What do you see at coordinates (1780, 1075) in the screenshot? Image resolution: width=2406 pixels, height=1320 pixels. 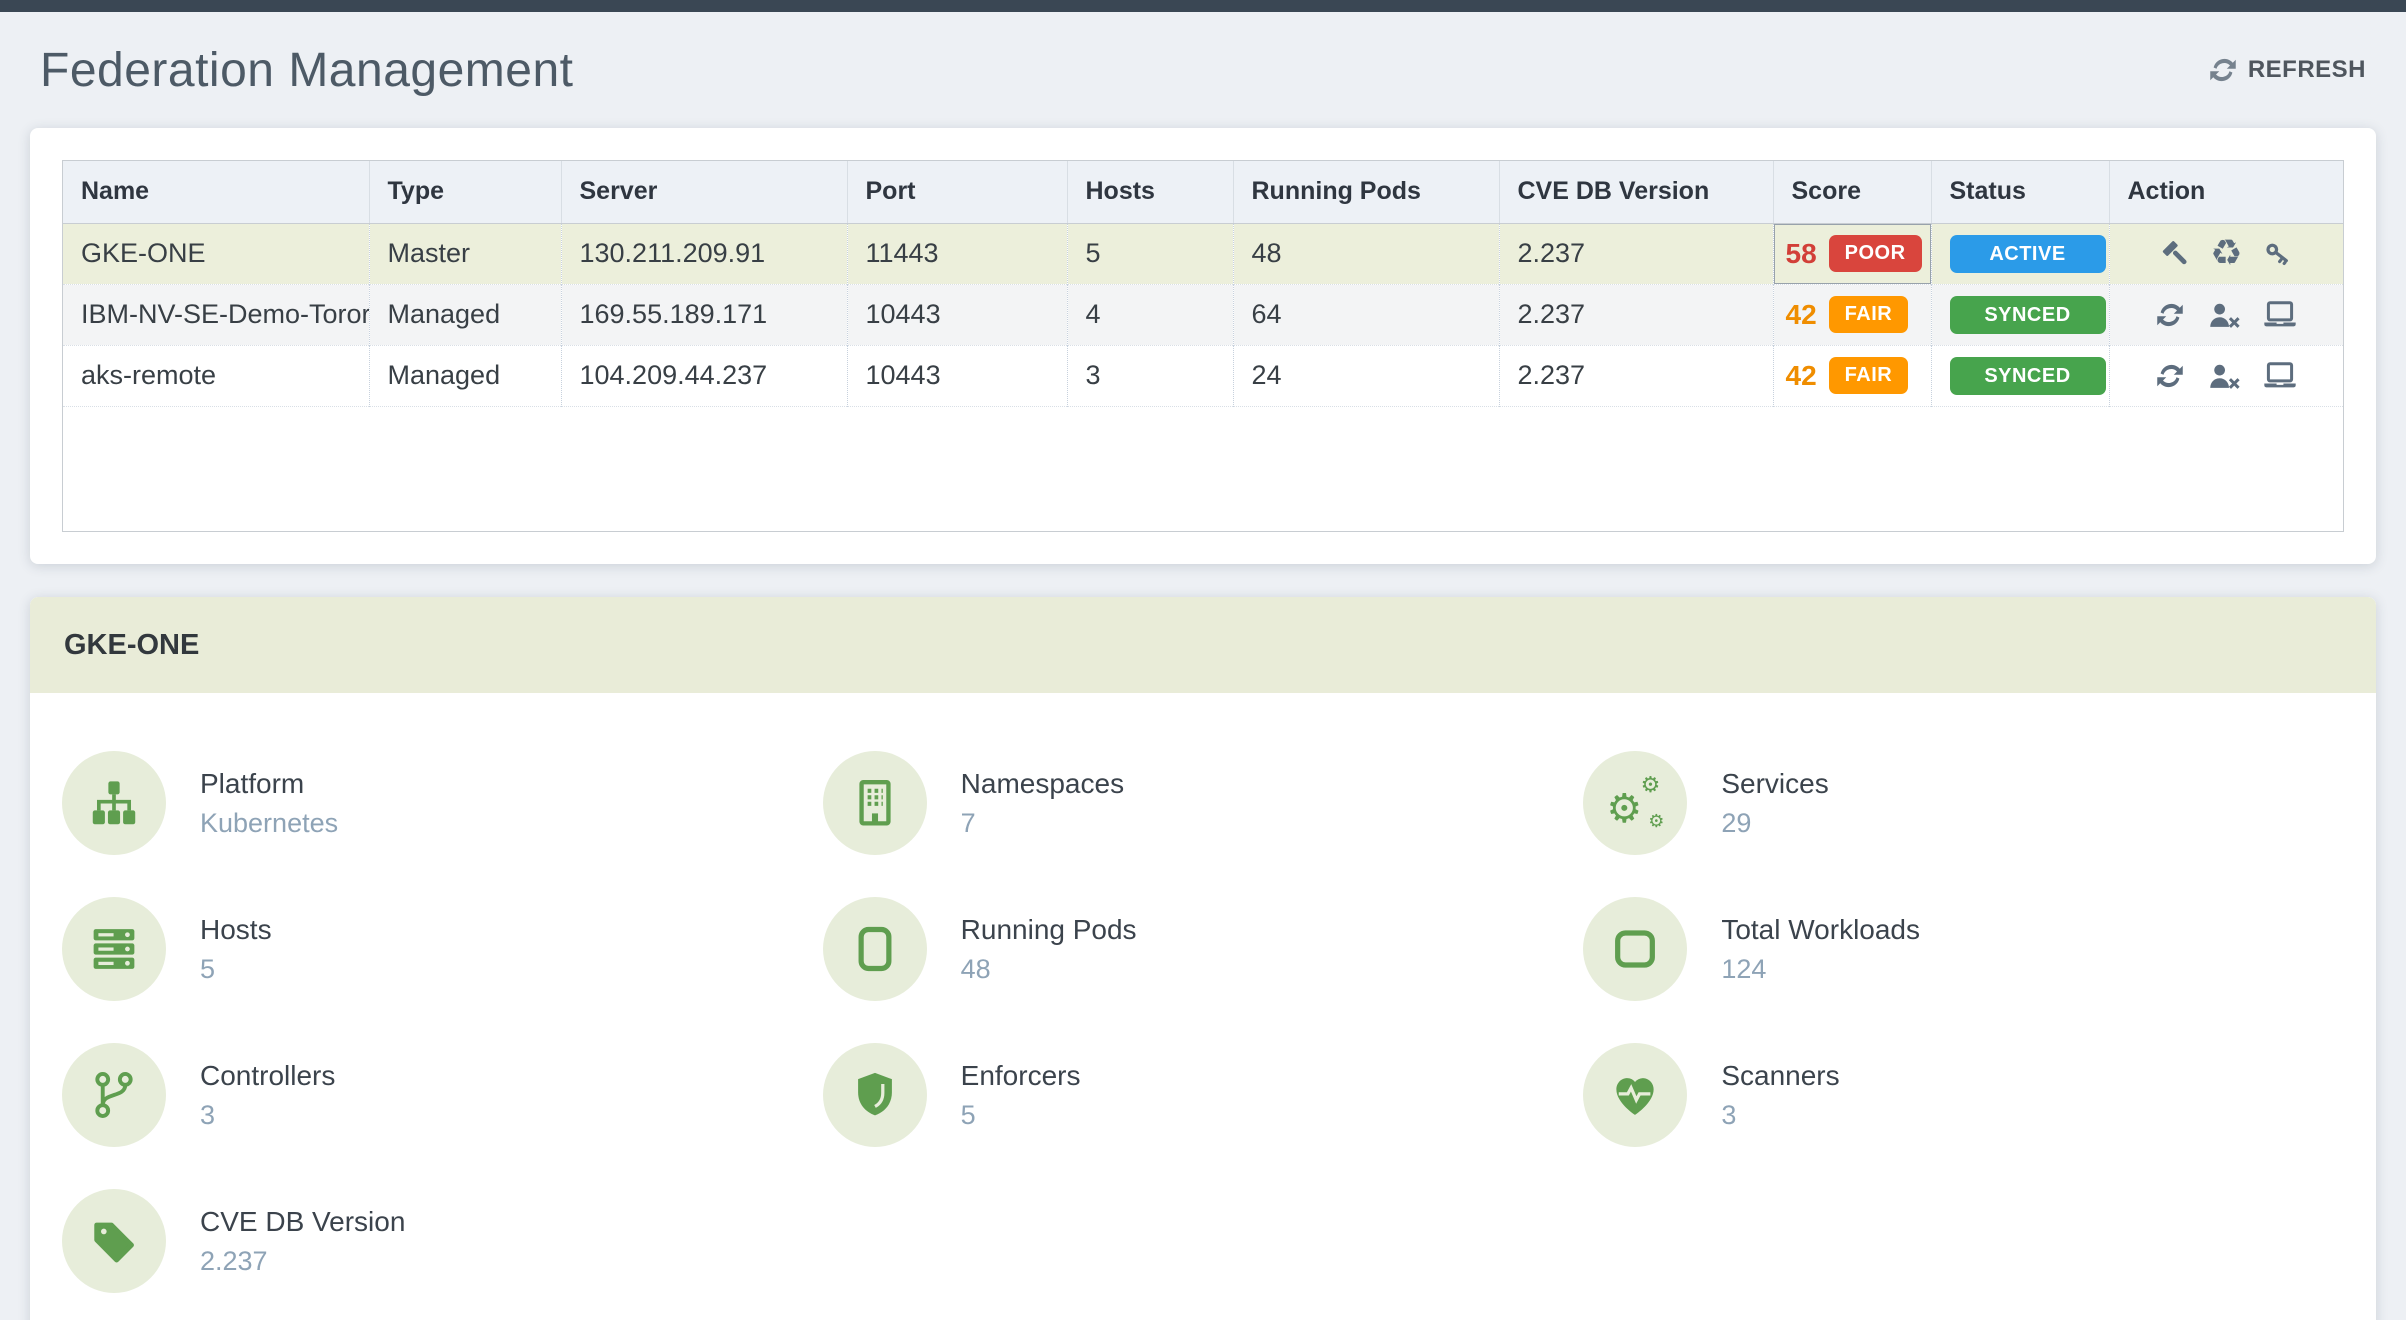 I see `stat-label: Scanners` at bounding box center [1780, 1075].